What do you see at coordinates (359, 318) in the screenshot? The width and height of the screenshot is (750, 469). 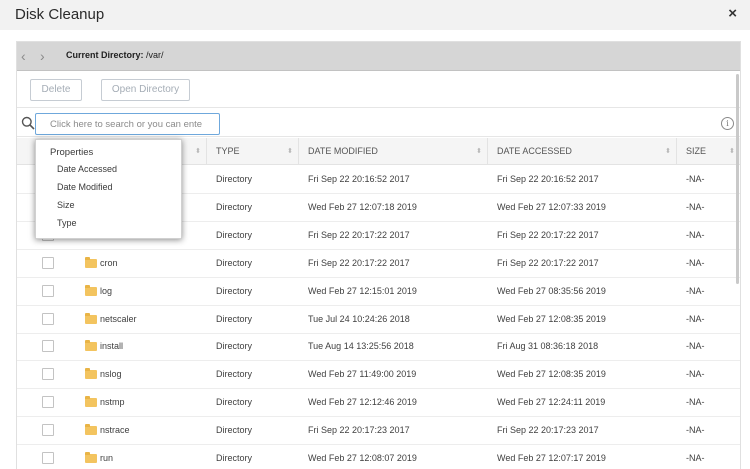 I see `date-modified: Tue Jul 24 10:24:26 2018` at bounding box center [359, 318].